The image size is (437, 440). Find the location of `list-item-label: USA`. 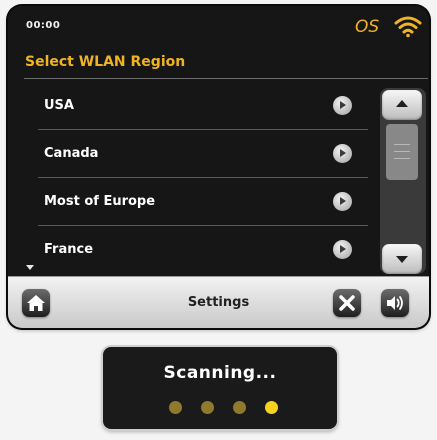

list-item-label: USA is located at coordinates (59, 105).